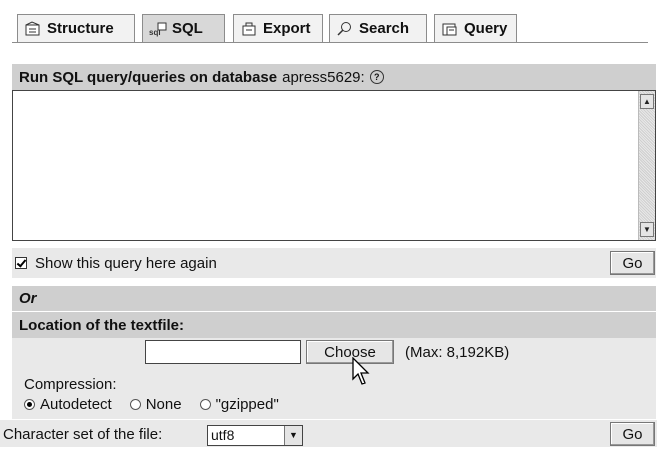 The width and height of the screenshot is (657, 452). I want to click on textfile-heading: Location of the textfile:, so click(334, 325).